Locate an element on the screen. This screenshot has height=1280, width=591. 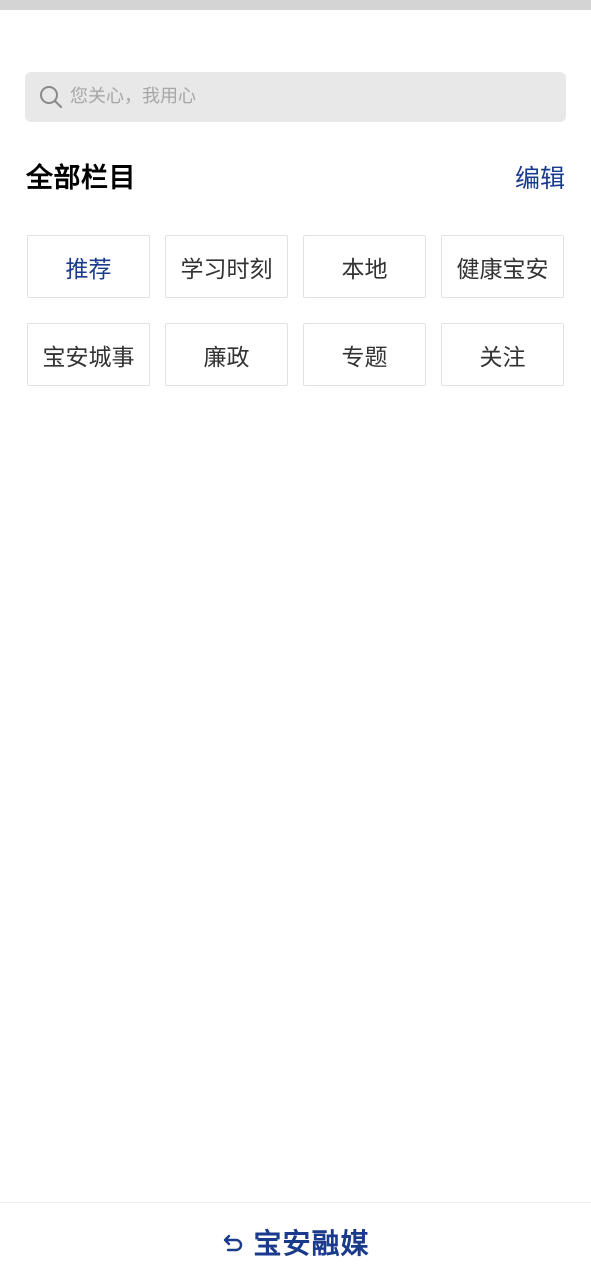
channel-item-integrity: 廉政 is located at coordinates (226, 354).